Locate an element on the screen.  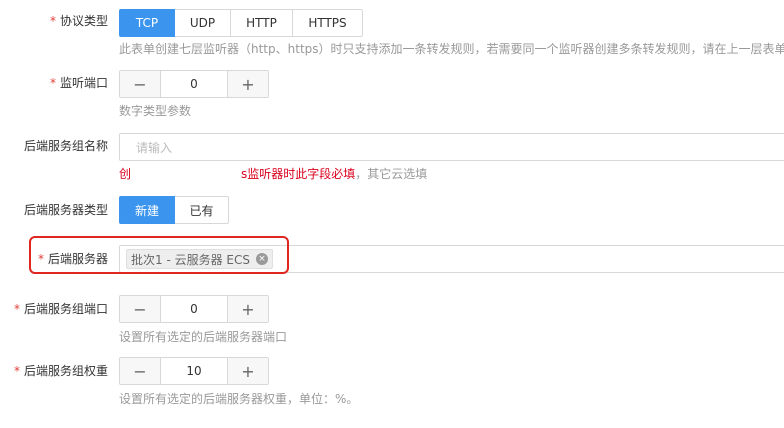
protocol-option-tcp: TCP is located at coordinates (147, 23).